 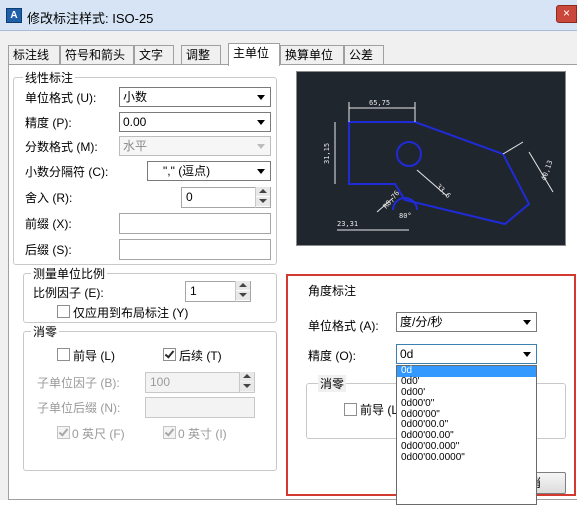 I want to click on angular-precision-label: 精度 (O):, so click(x=332, y=356).